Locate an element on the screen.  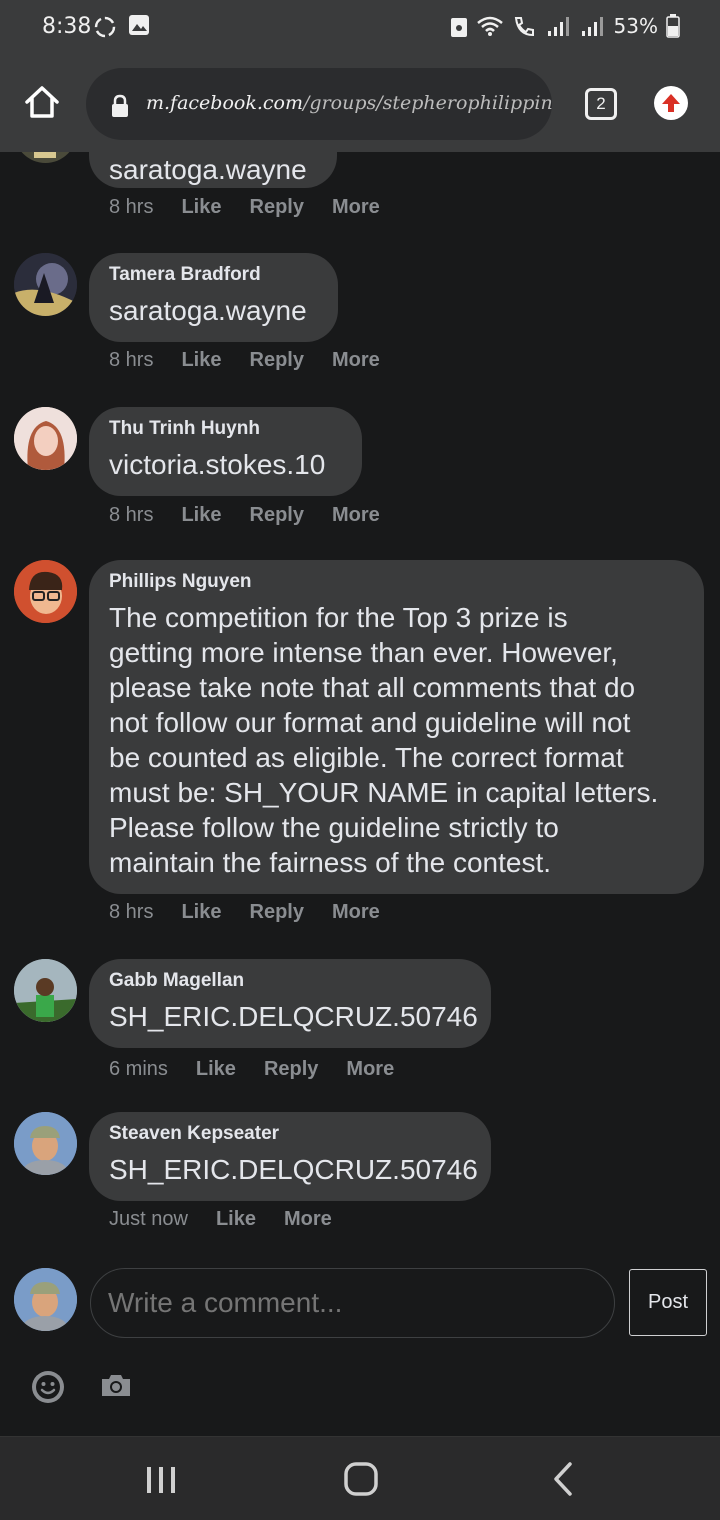
update-button is located at coordinates (671, 103).